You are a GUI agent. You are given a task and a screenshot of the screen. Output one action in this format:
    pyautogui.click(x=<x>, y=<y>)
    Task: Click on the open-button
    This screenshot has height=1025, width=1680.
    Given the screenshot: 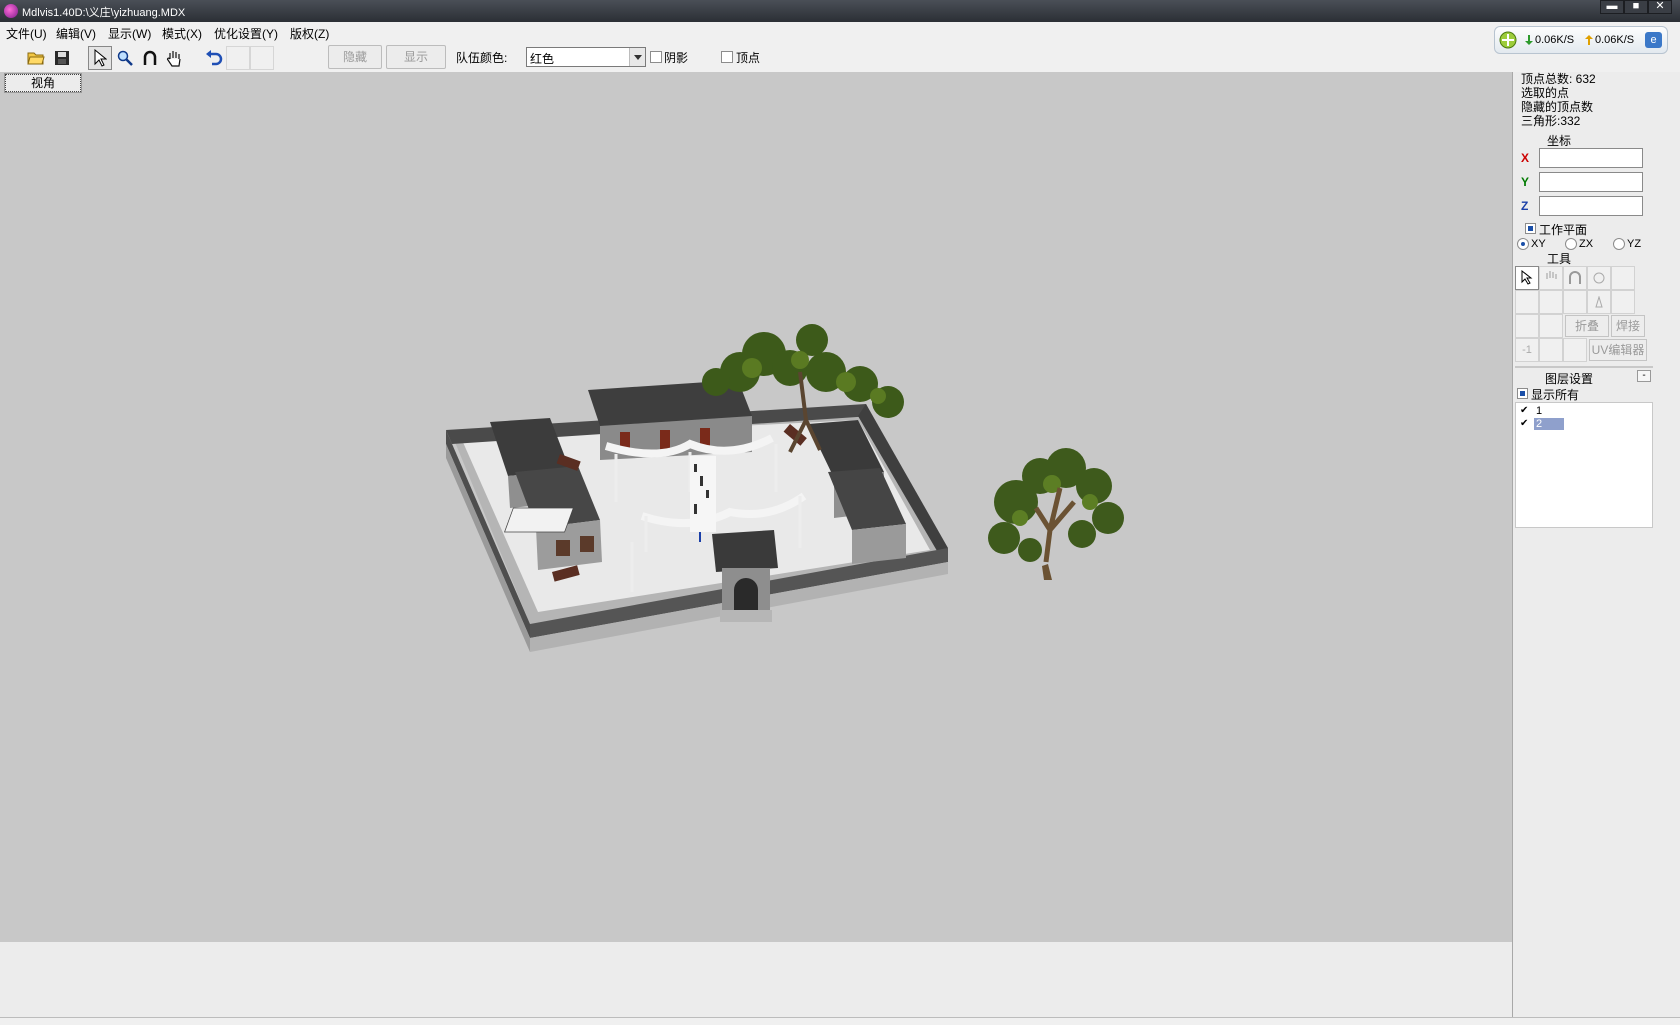 What is the action you would take?
    pyautogui.click(x=36, y=58)
    